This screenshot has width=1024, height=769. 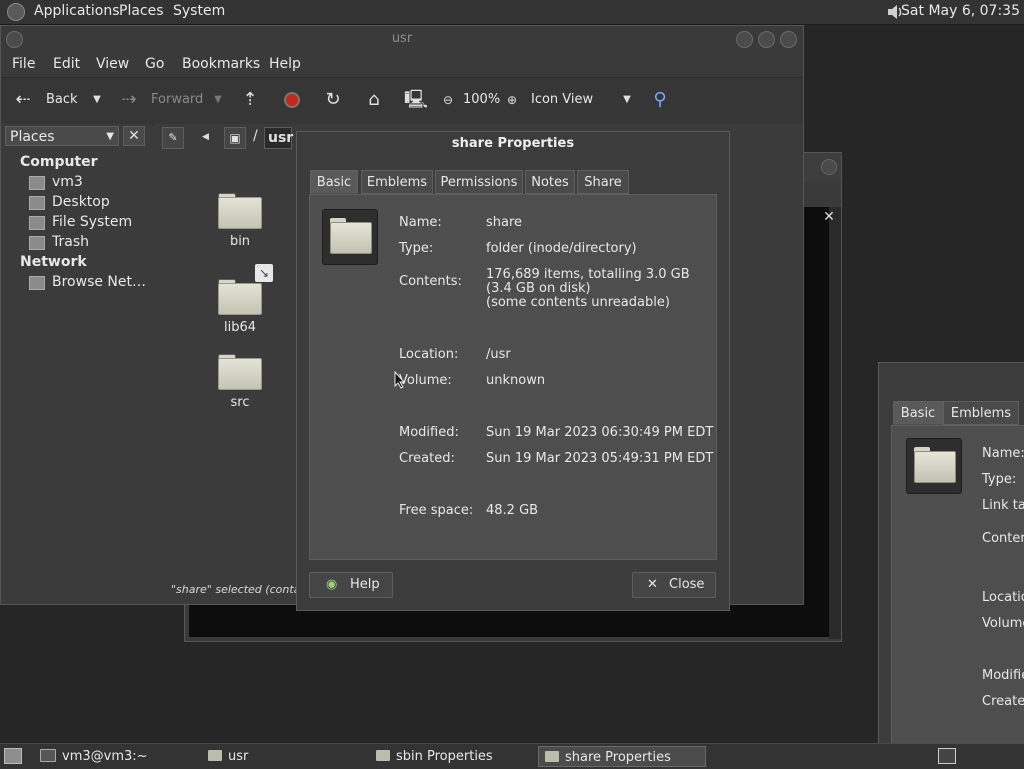 I want to click on folder-label-src: src, so click(x=240, y=402).